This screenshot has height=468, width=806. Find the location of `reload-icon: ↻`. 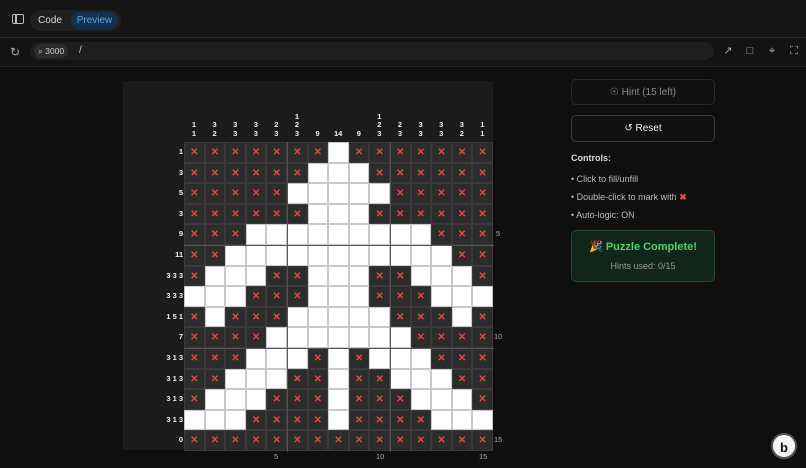

reload-icon: ↻ is located at coordinates (15, 52).